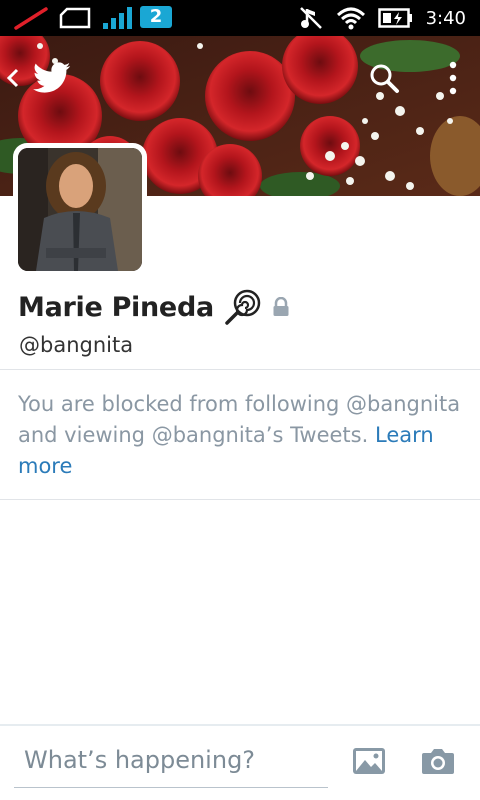 The width and height of the screenshot is (480, 800). Describe the element at coordinates (281, 306) in the screenshot. I see `lock-icon` at that location.